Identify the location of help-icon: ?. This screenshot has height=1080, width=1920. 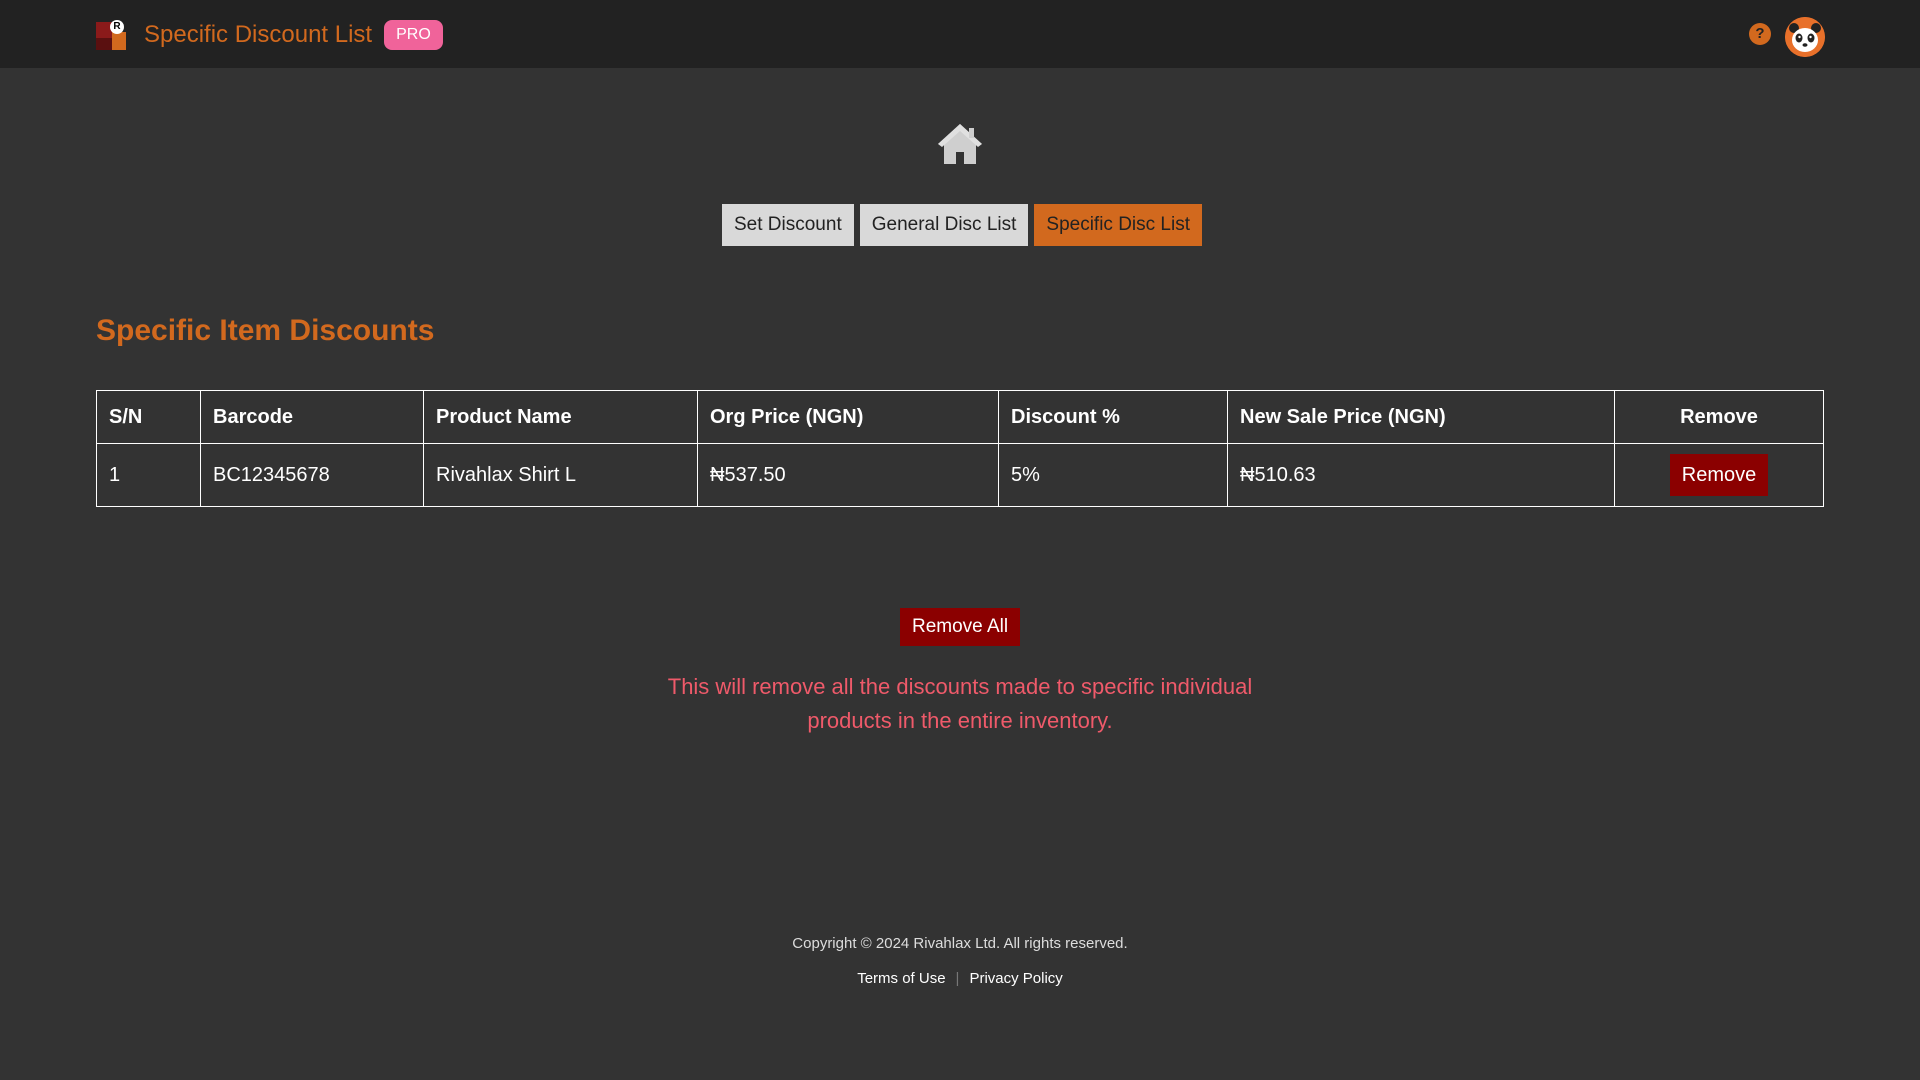
(1760, 34).